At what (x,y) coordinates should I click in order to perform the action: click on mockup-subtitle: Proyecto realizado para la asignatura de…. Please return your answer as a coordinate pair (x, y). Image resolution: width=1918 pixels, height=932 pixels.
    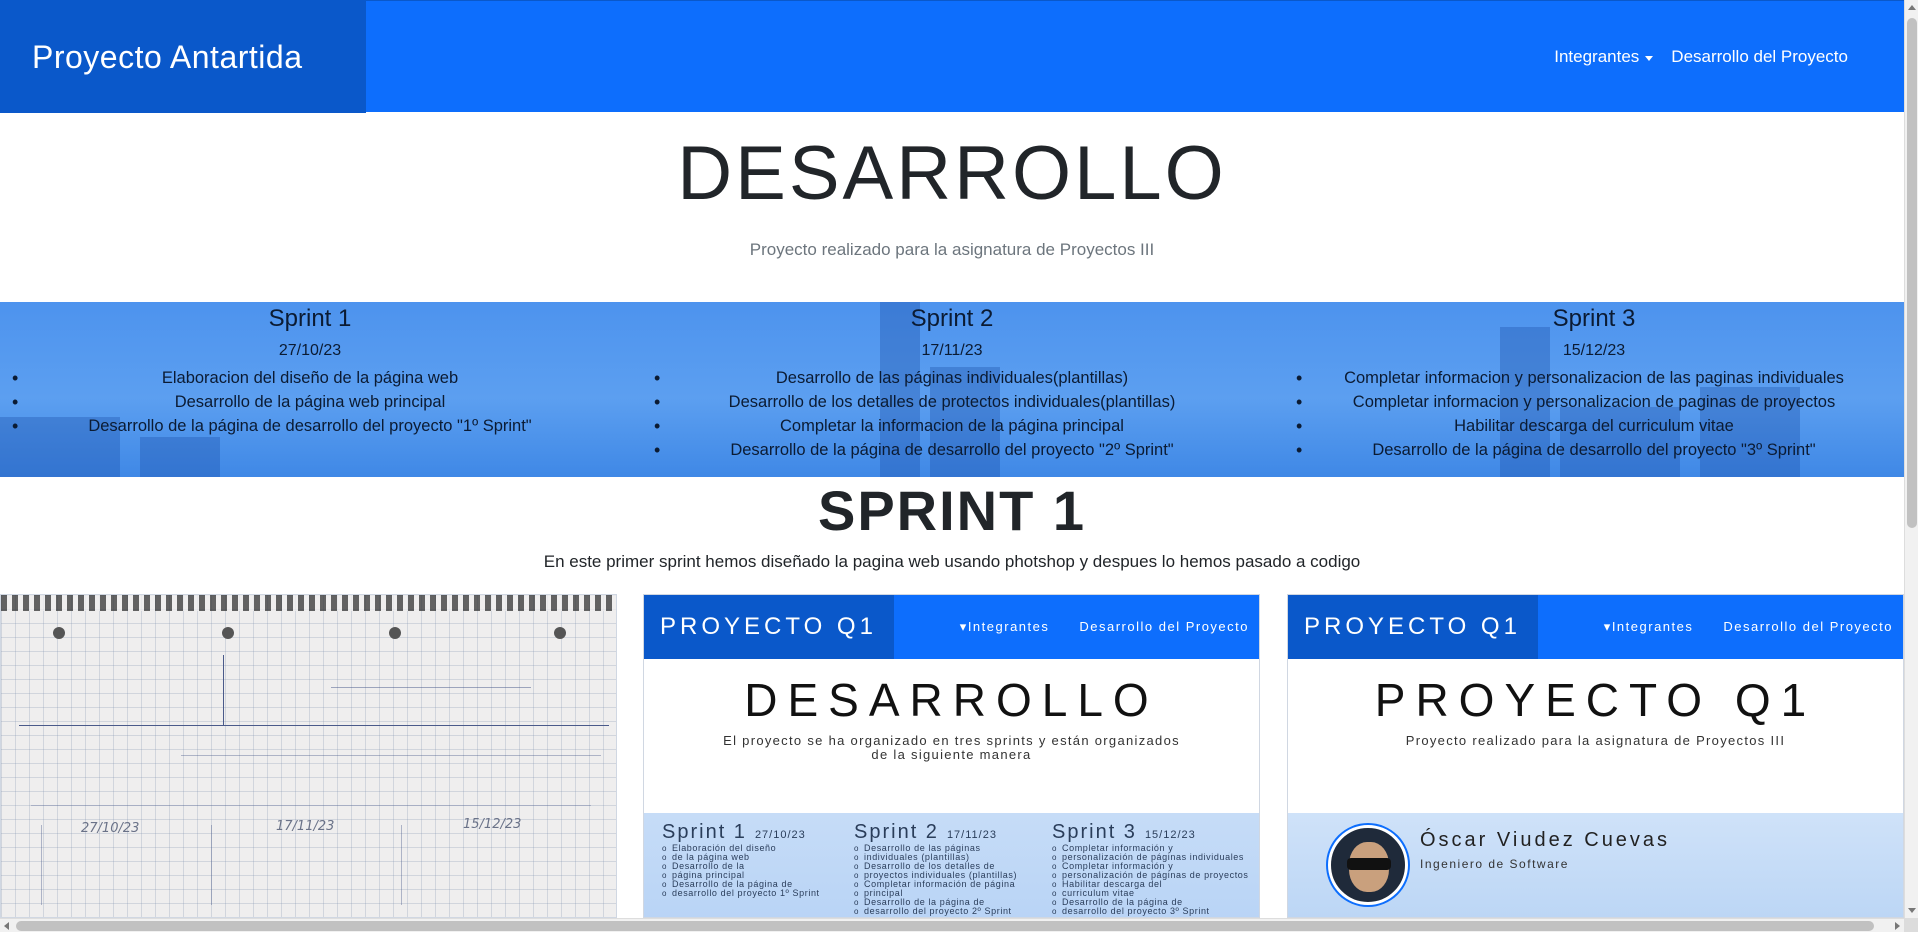
    Looking at the image, I should click on (1595, 740).